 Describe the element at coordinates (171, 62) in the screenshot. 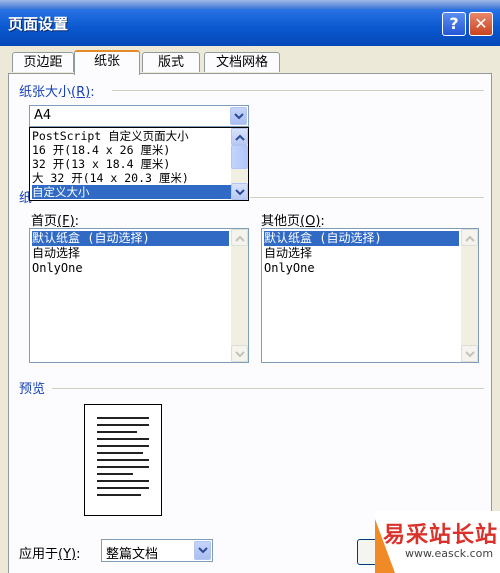

I see `tab-layout: 版式` at that location.